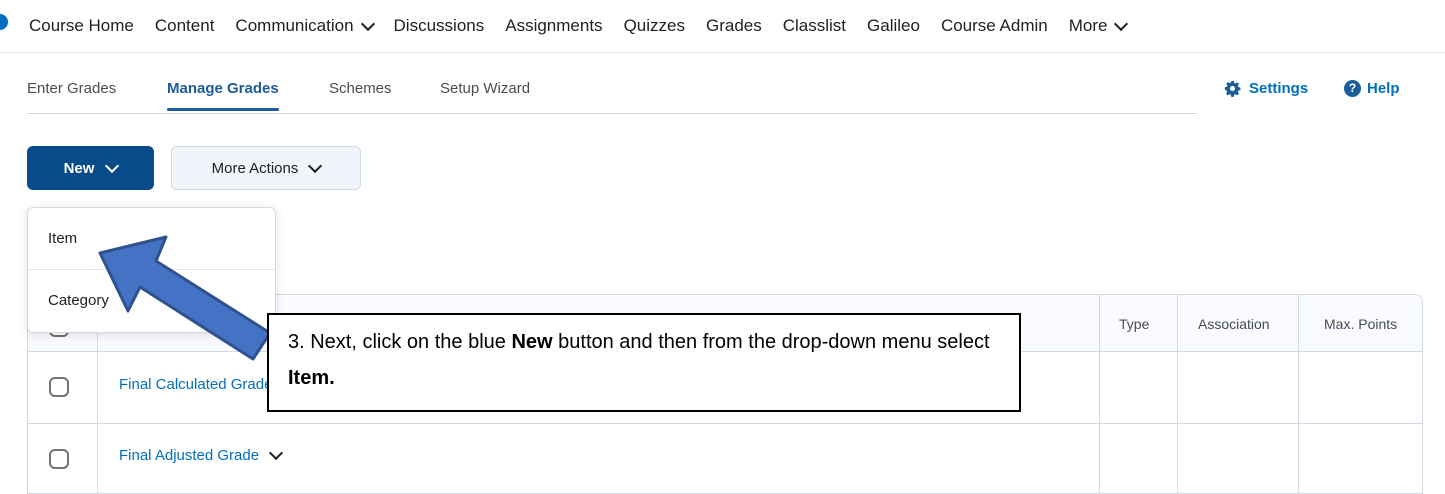 This screenshot has width=1445, height=494. What do you see at coordinates (1134, 324) in the screenshot?
I see `column-header-type: Type` at bounding box center [1134, 324].